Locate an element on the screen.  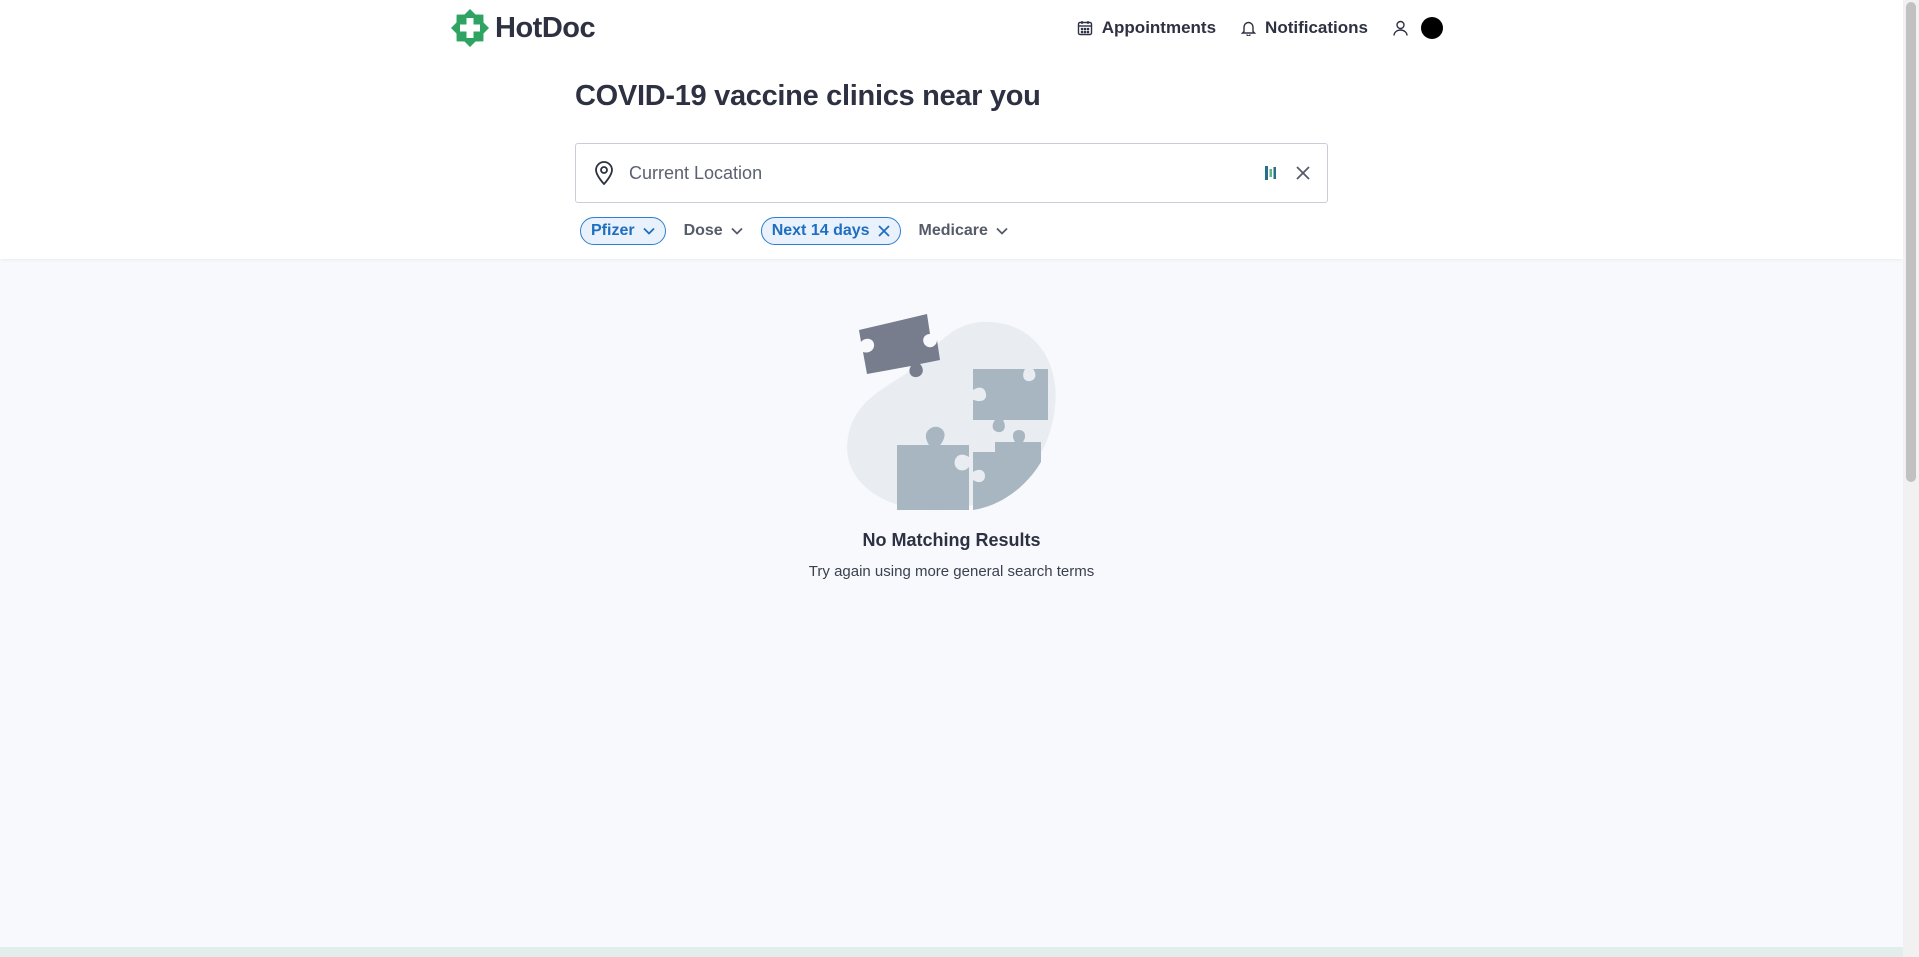
location-input is located at coordinates (947, 173).